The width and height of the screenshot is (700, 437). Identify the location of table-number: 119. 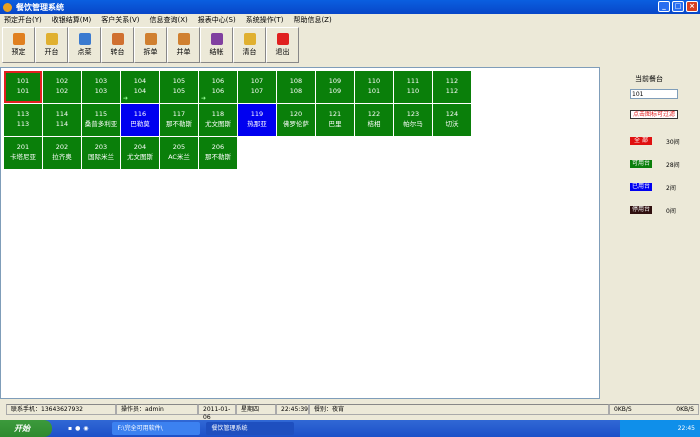
(257, 114).